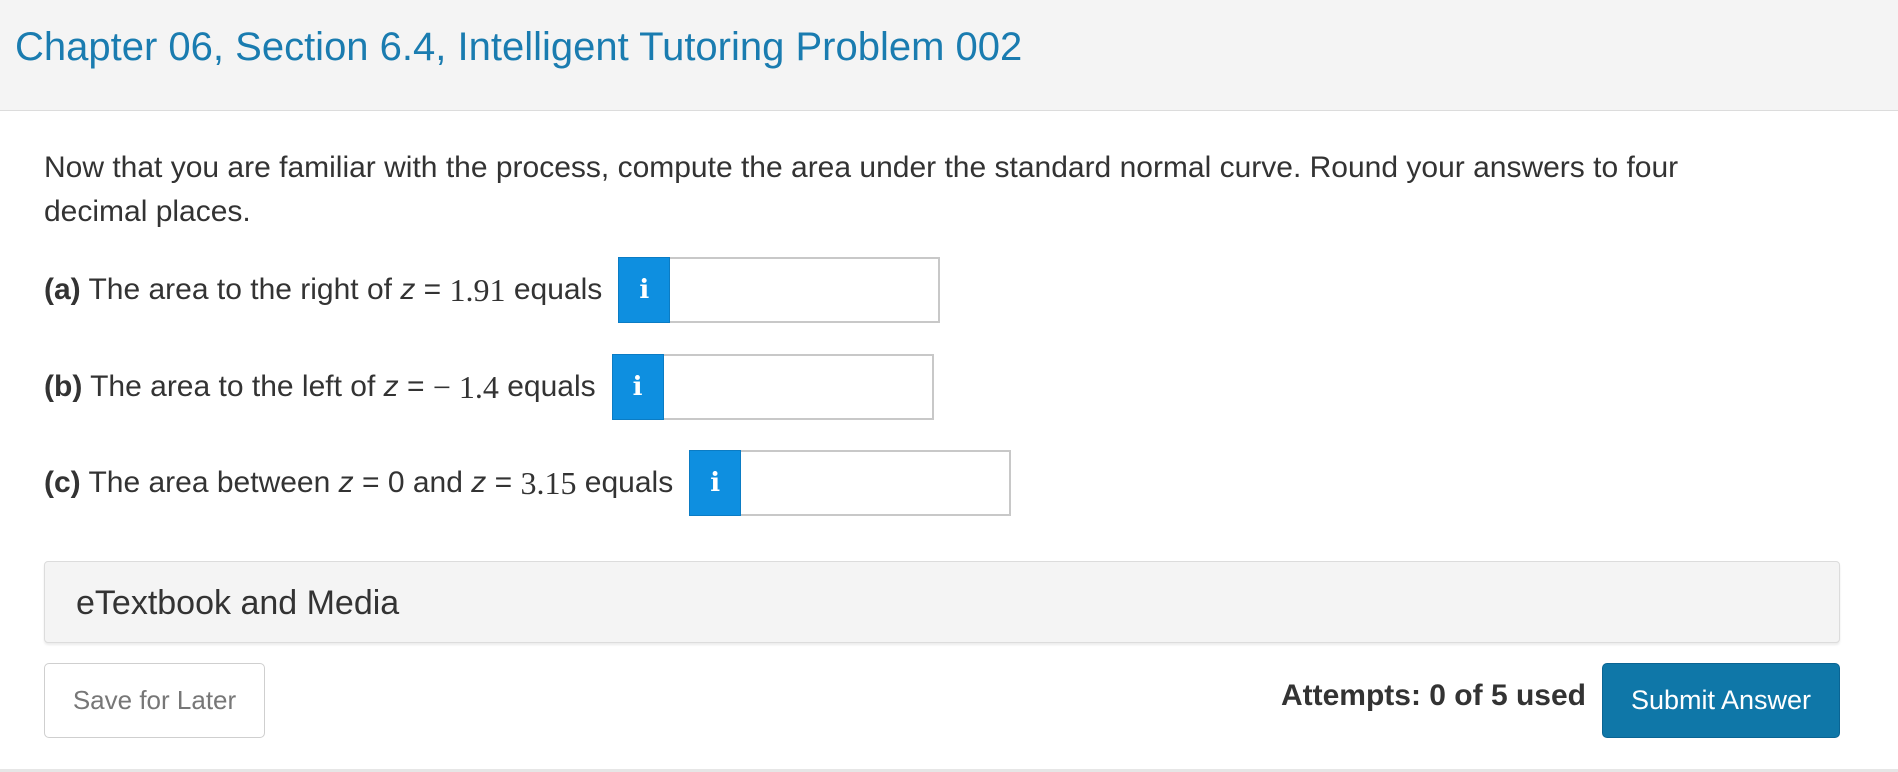 The image size is (1898, 772). What do you see at coordinates (408, 289) in the screenshot?
I see `question-a-variable: z` at bounding box center [408, 289].